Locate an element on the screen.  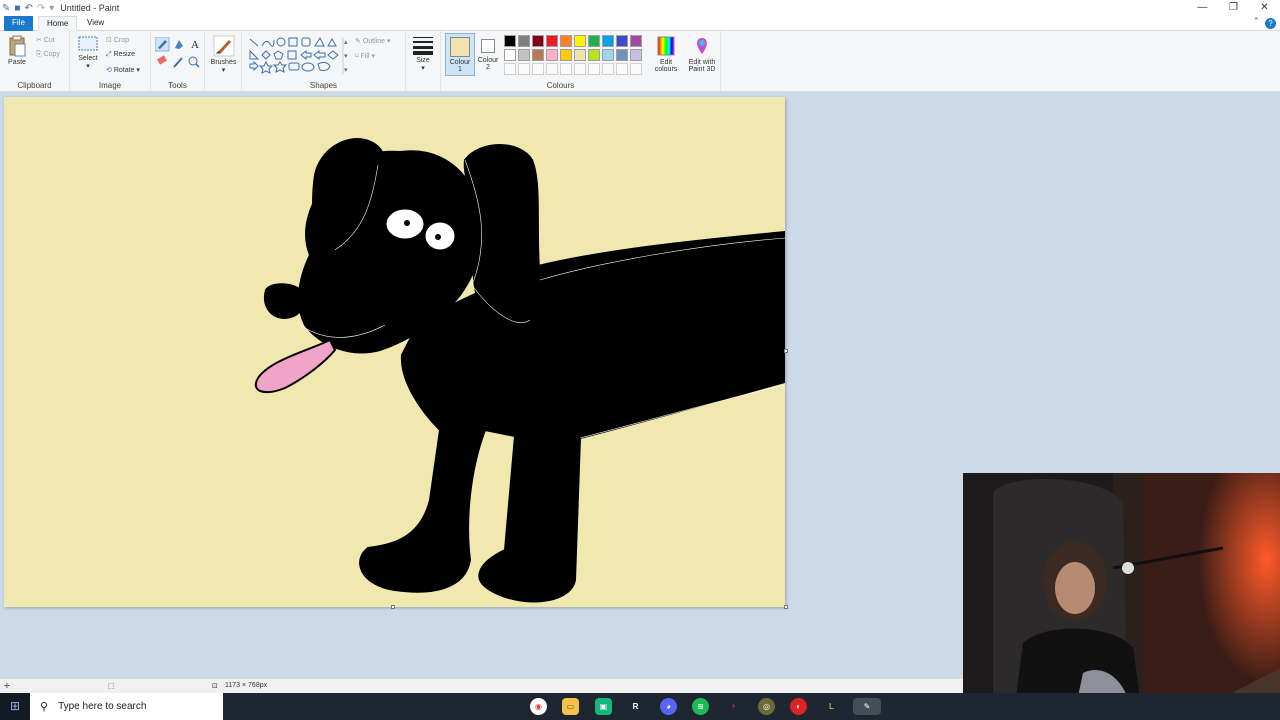
undo-icon: ↶ is located at coordinates (28, 8).